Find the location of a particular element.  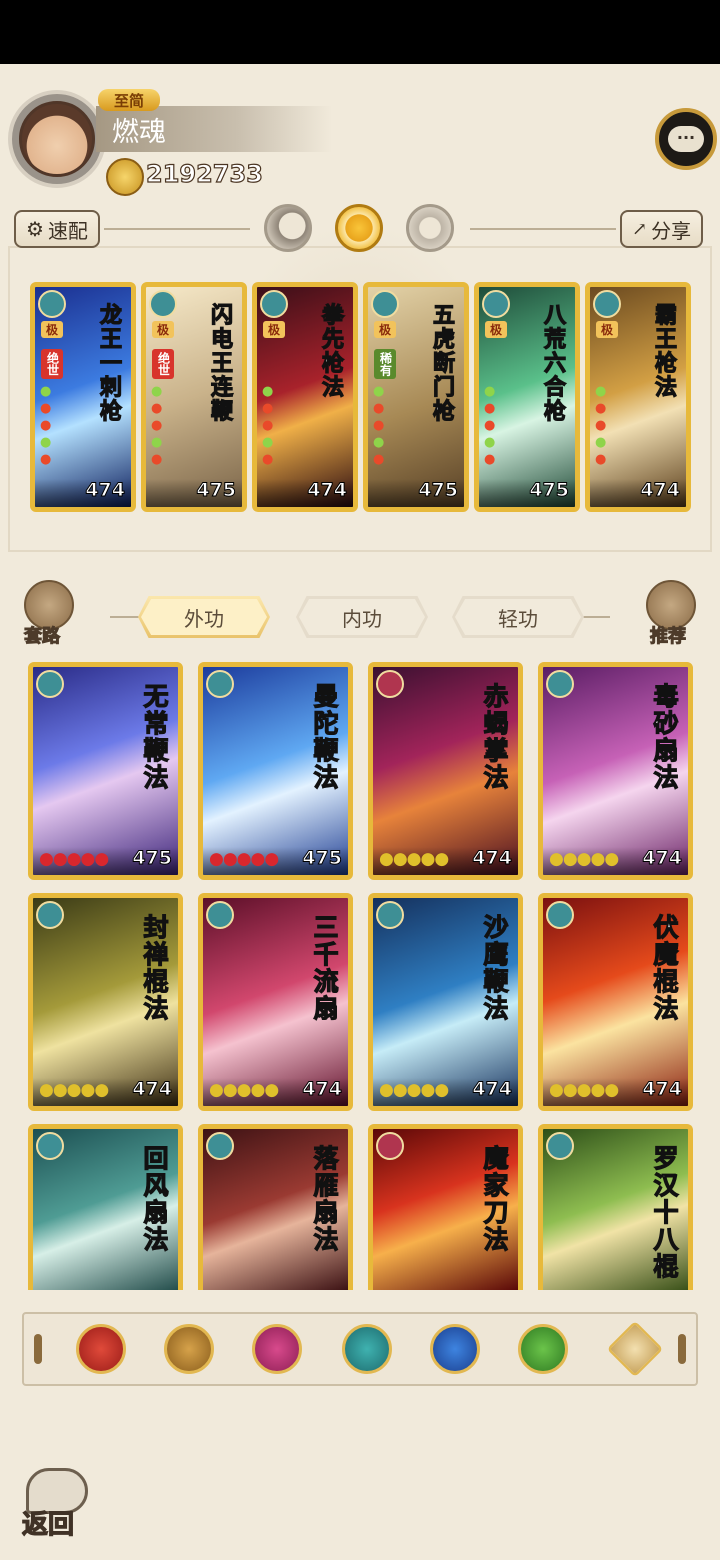

tab-0: 外功 is located at coordinates (204, 617).